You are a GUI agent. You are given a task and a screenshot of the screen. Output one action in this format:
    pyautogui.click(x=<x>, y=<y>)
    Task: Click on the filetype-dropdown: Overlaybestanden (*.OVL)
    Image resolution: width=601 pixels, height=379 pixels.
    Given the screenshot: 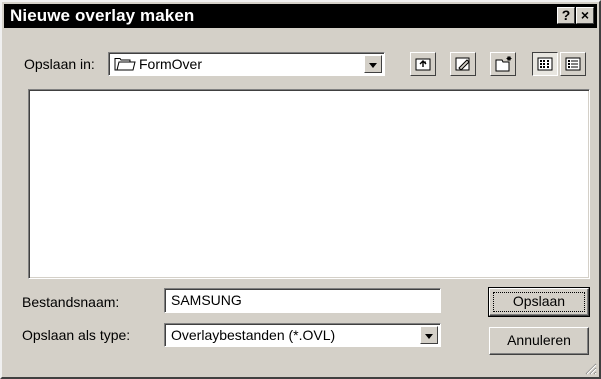 What is the action you would take?
    pyautogui.click(x=302, y=335)
    